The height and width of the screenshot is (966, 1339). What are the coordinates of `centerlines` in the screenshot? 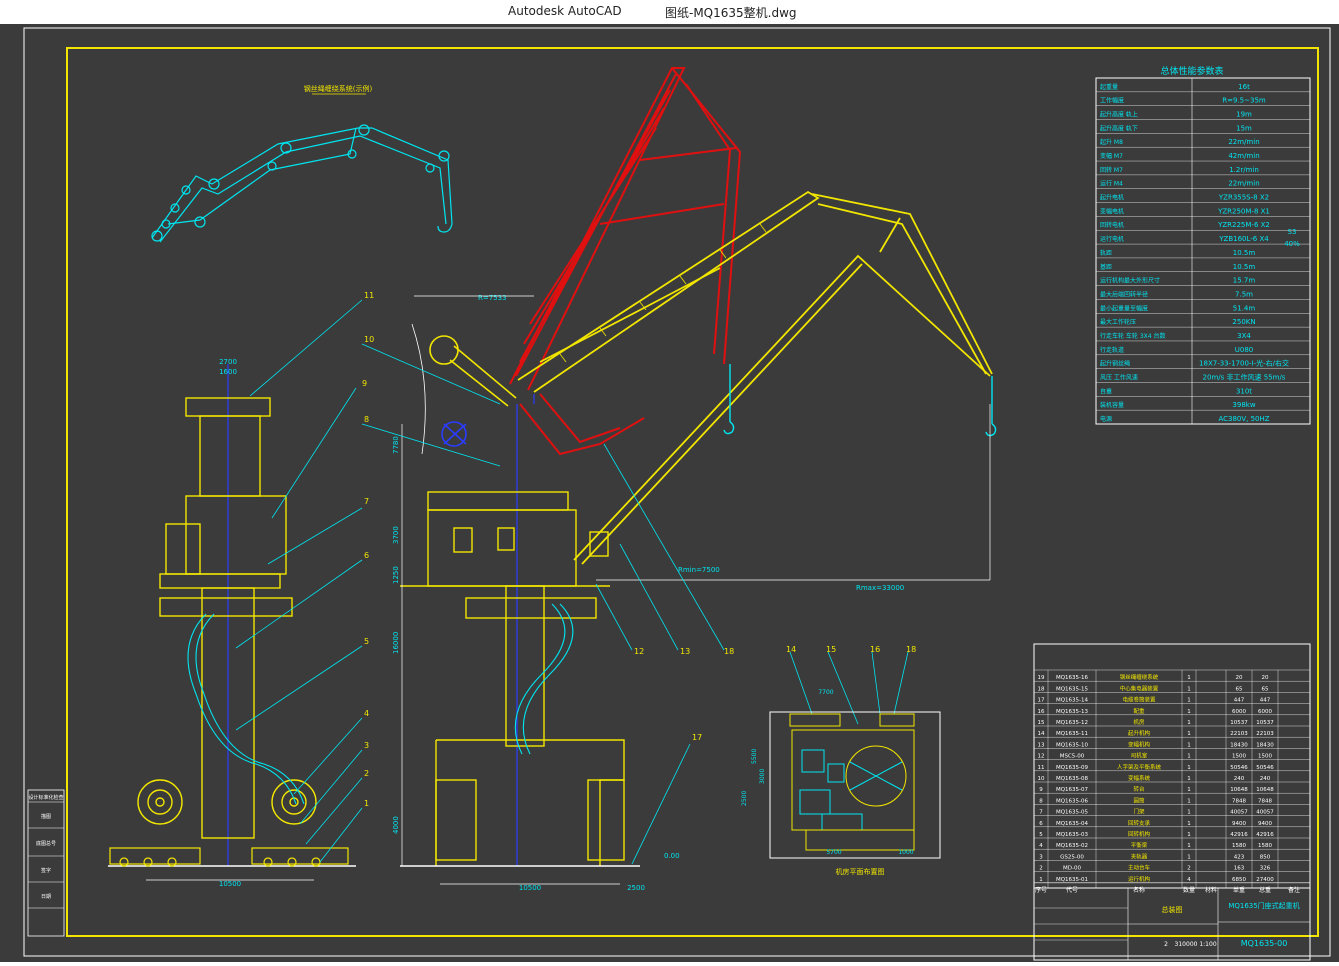 It's located at (381, 615).